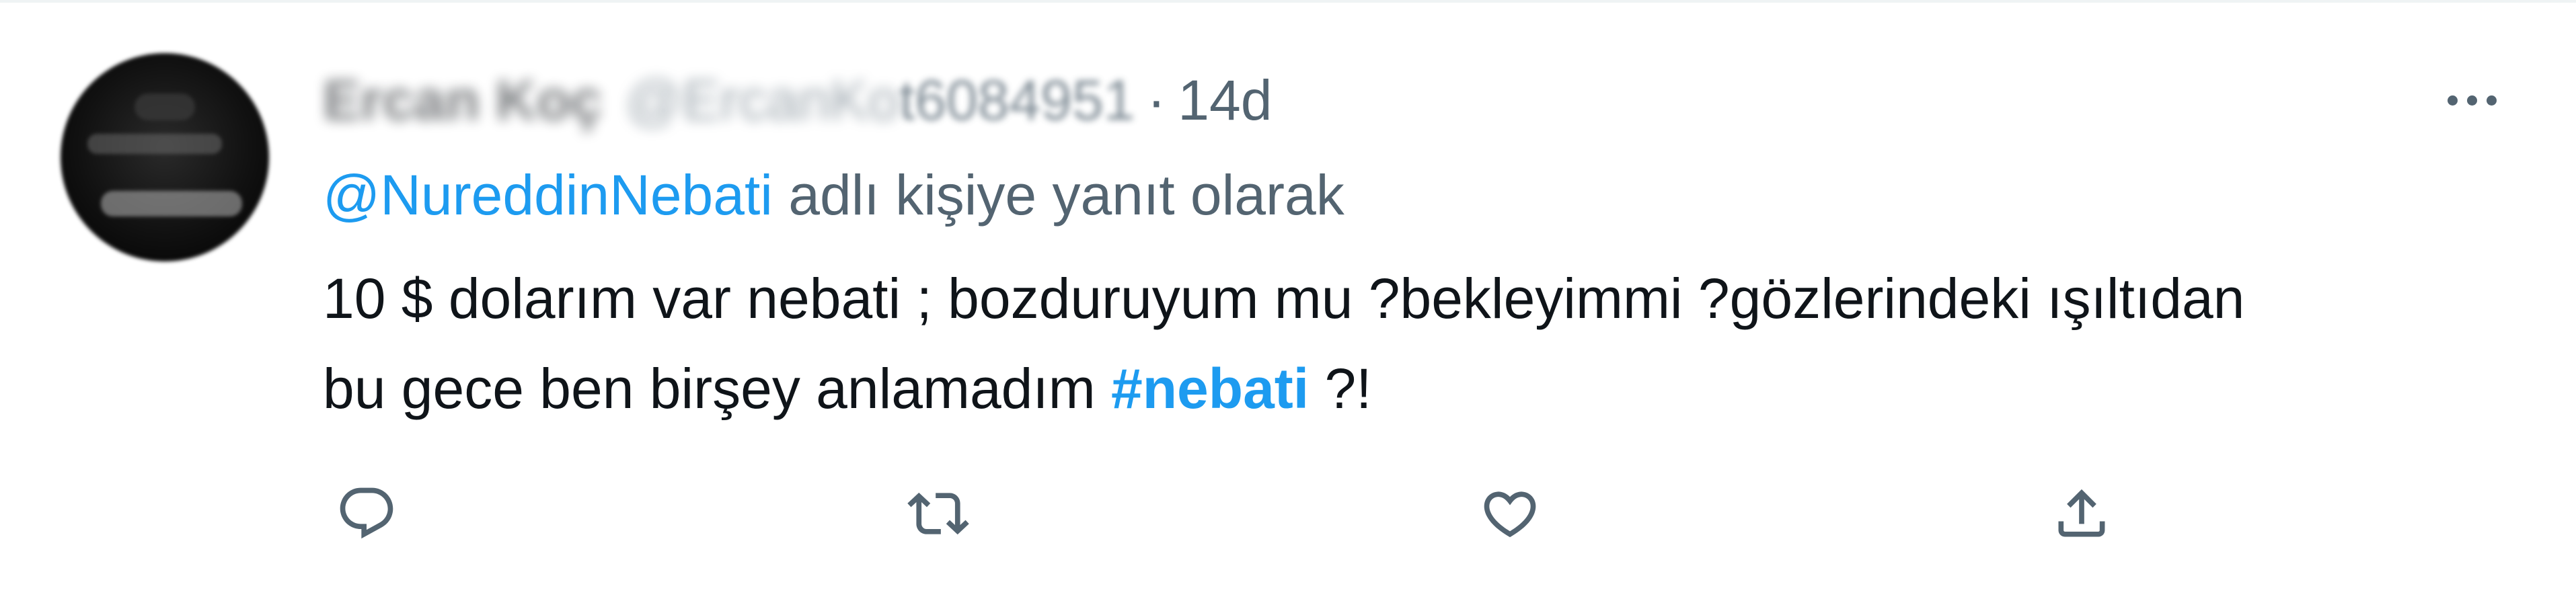 Image resolution: width=2576 pixels, height=605 pixels. What do you see at coordinates (1058, 195) in the screenshot?
I see `reply-context-text: adlı kişiye yanıt olarak` at bounding box center [1058, 195].